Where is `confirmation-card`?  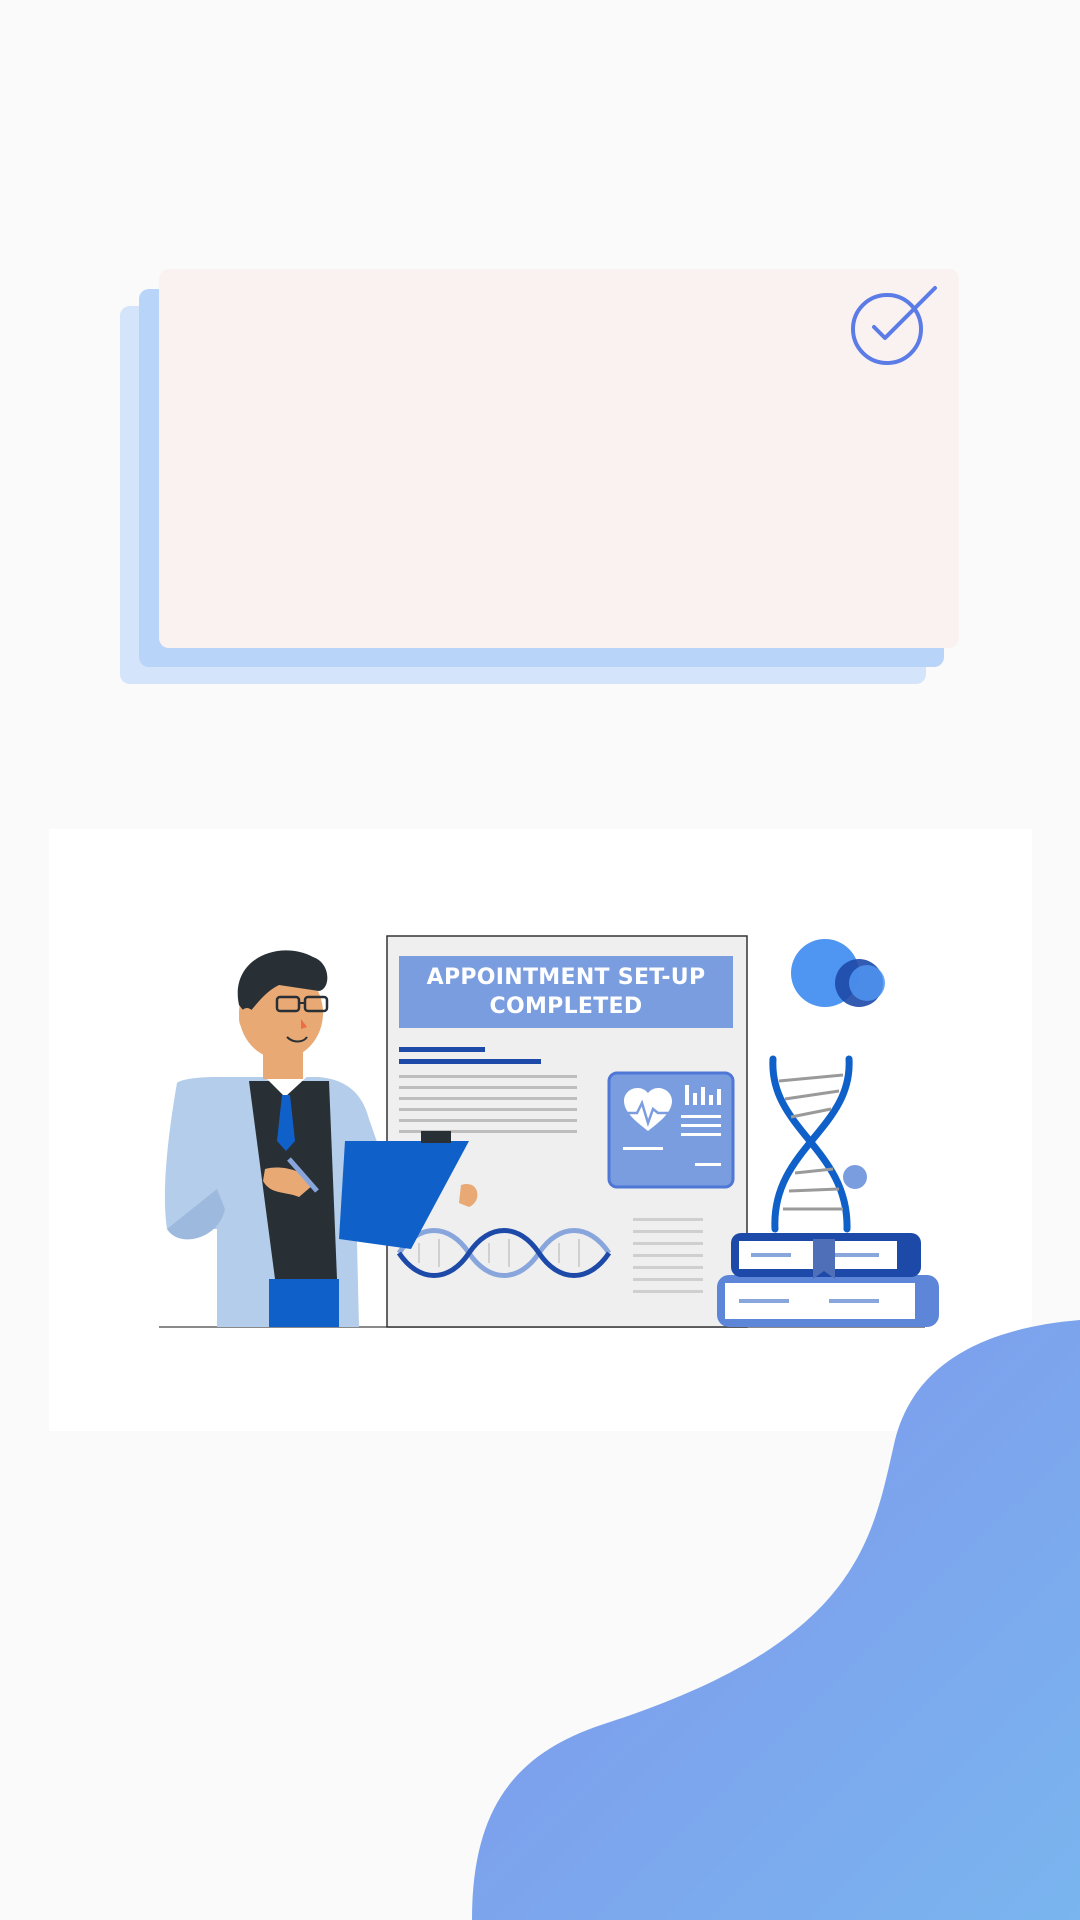
confirmation-card is located at coordinates (559, 458).